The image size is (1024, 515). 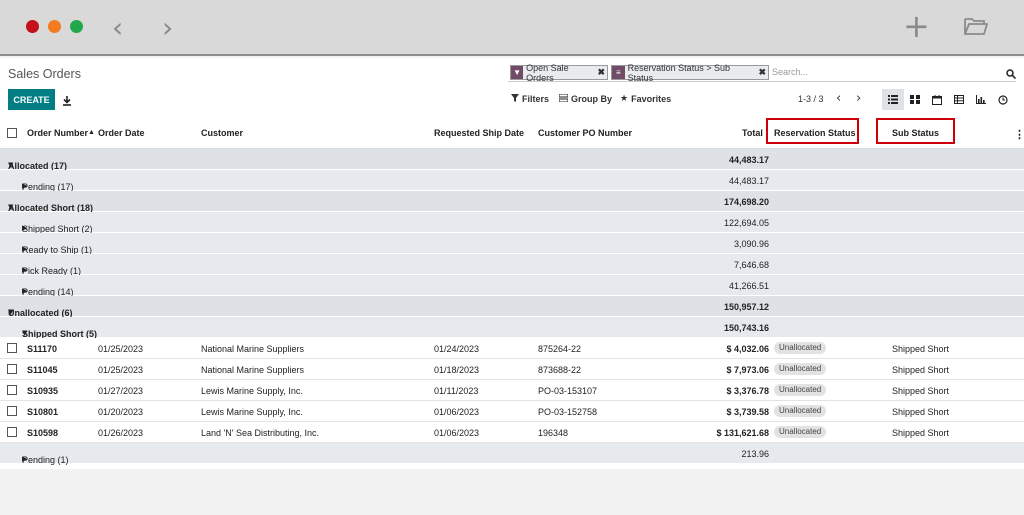 I want to click on customer-po-number: PO-03-153107, so click(x=568, y=391).